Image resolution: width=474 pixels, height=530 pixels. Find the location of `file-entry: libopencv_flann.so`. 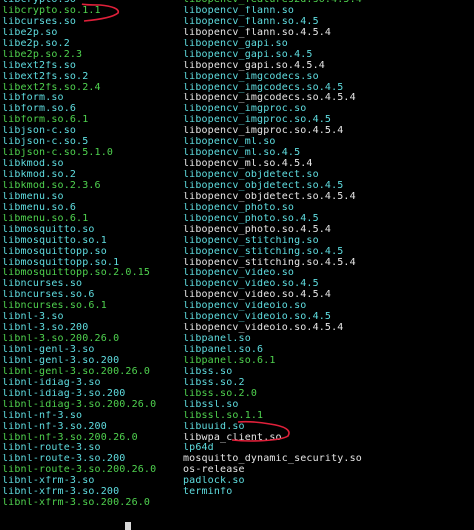

file-entry: libopencv_flann.so is located at coordinates (239, 10).